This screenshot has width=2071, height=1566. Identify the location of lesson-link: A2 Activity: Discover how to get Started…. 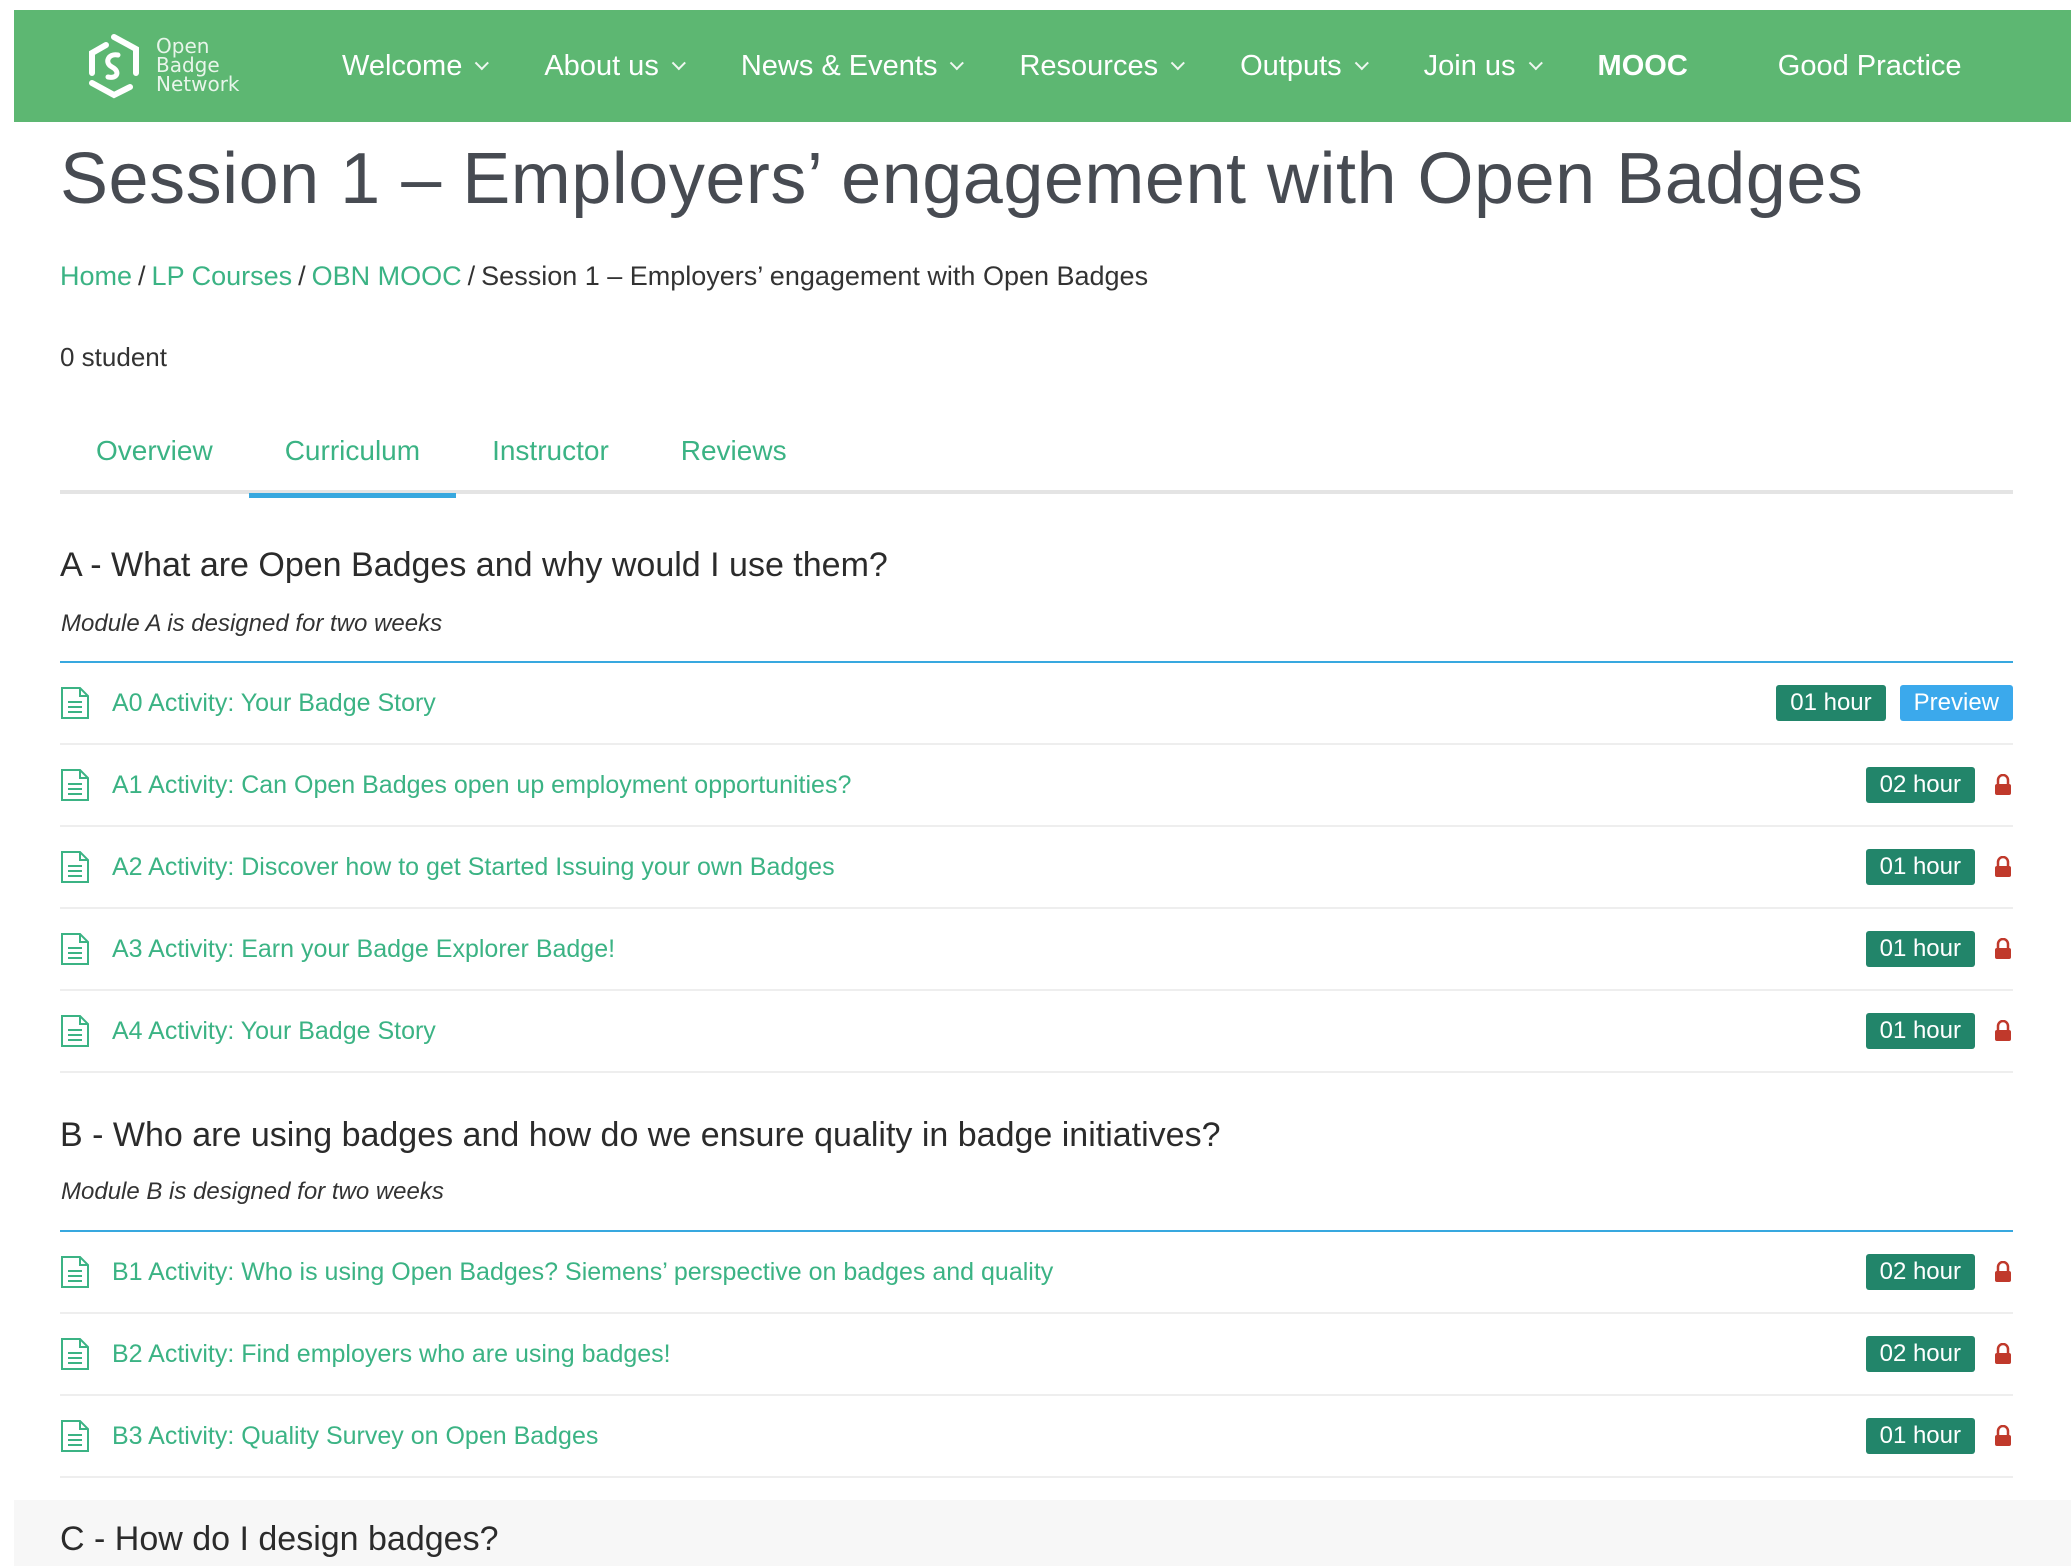
(989, 867).